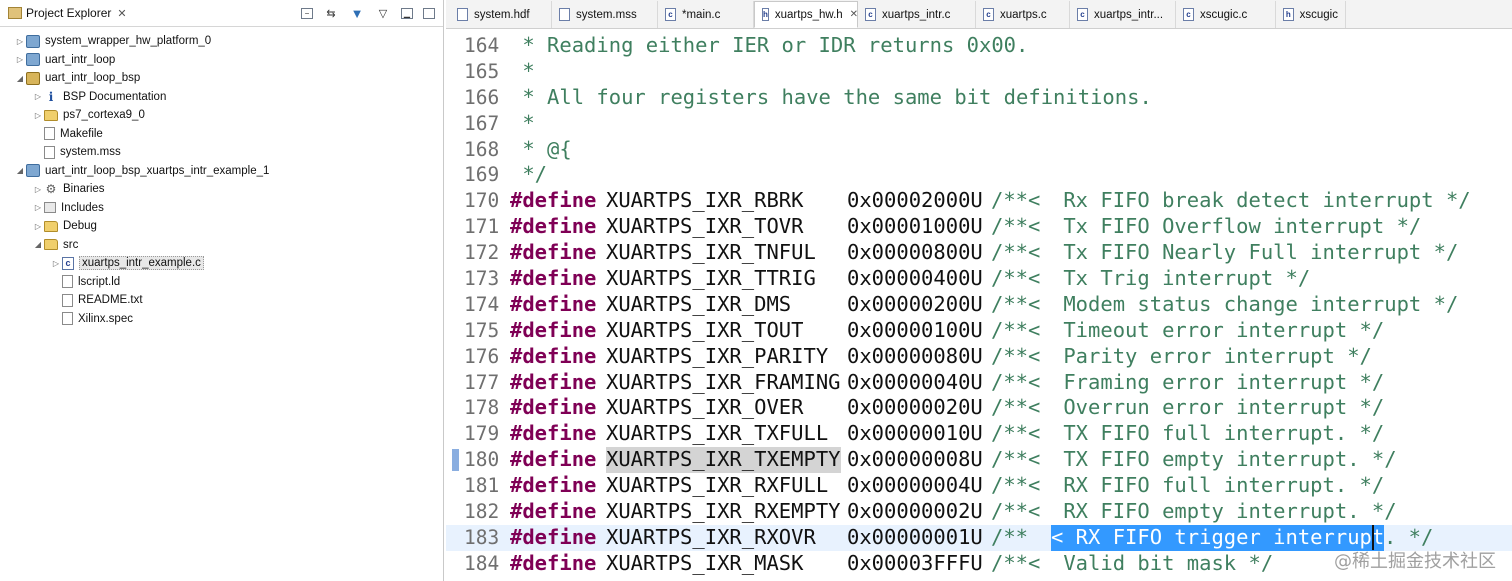  Describe the element at coordinates (1415, 561) in the screenshot. I see `watermark: @稀土掘金技术社区` at that location.